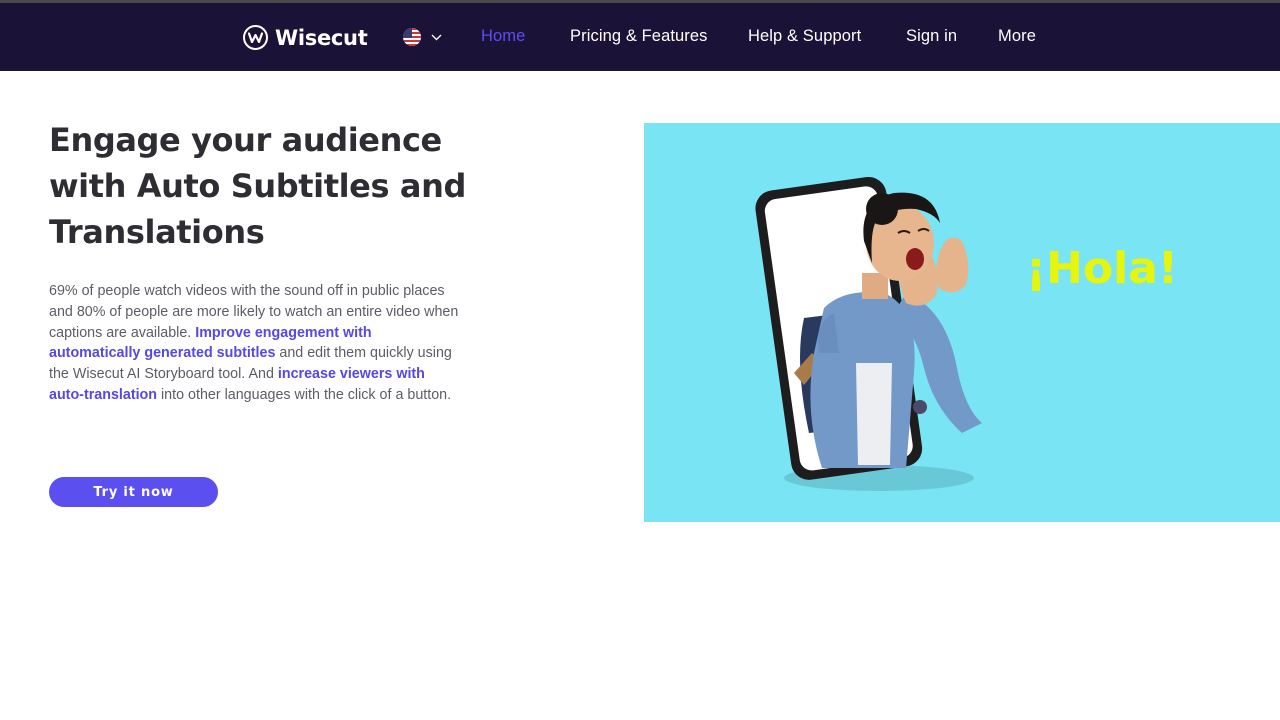 The height and width of the screenshot is (720, 1280). What do you see at coordinates (436, 37) in the screenshot?
I see `chevron-down-icon` at bounding box center [436, 37].